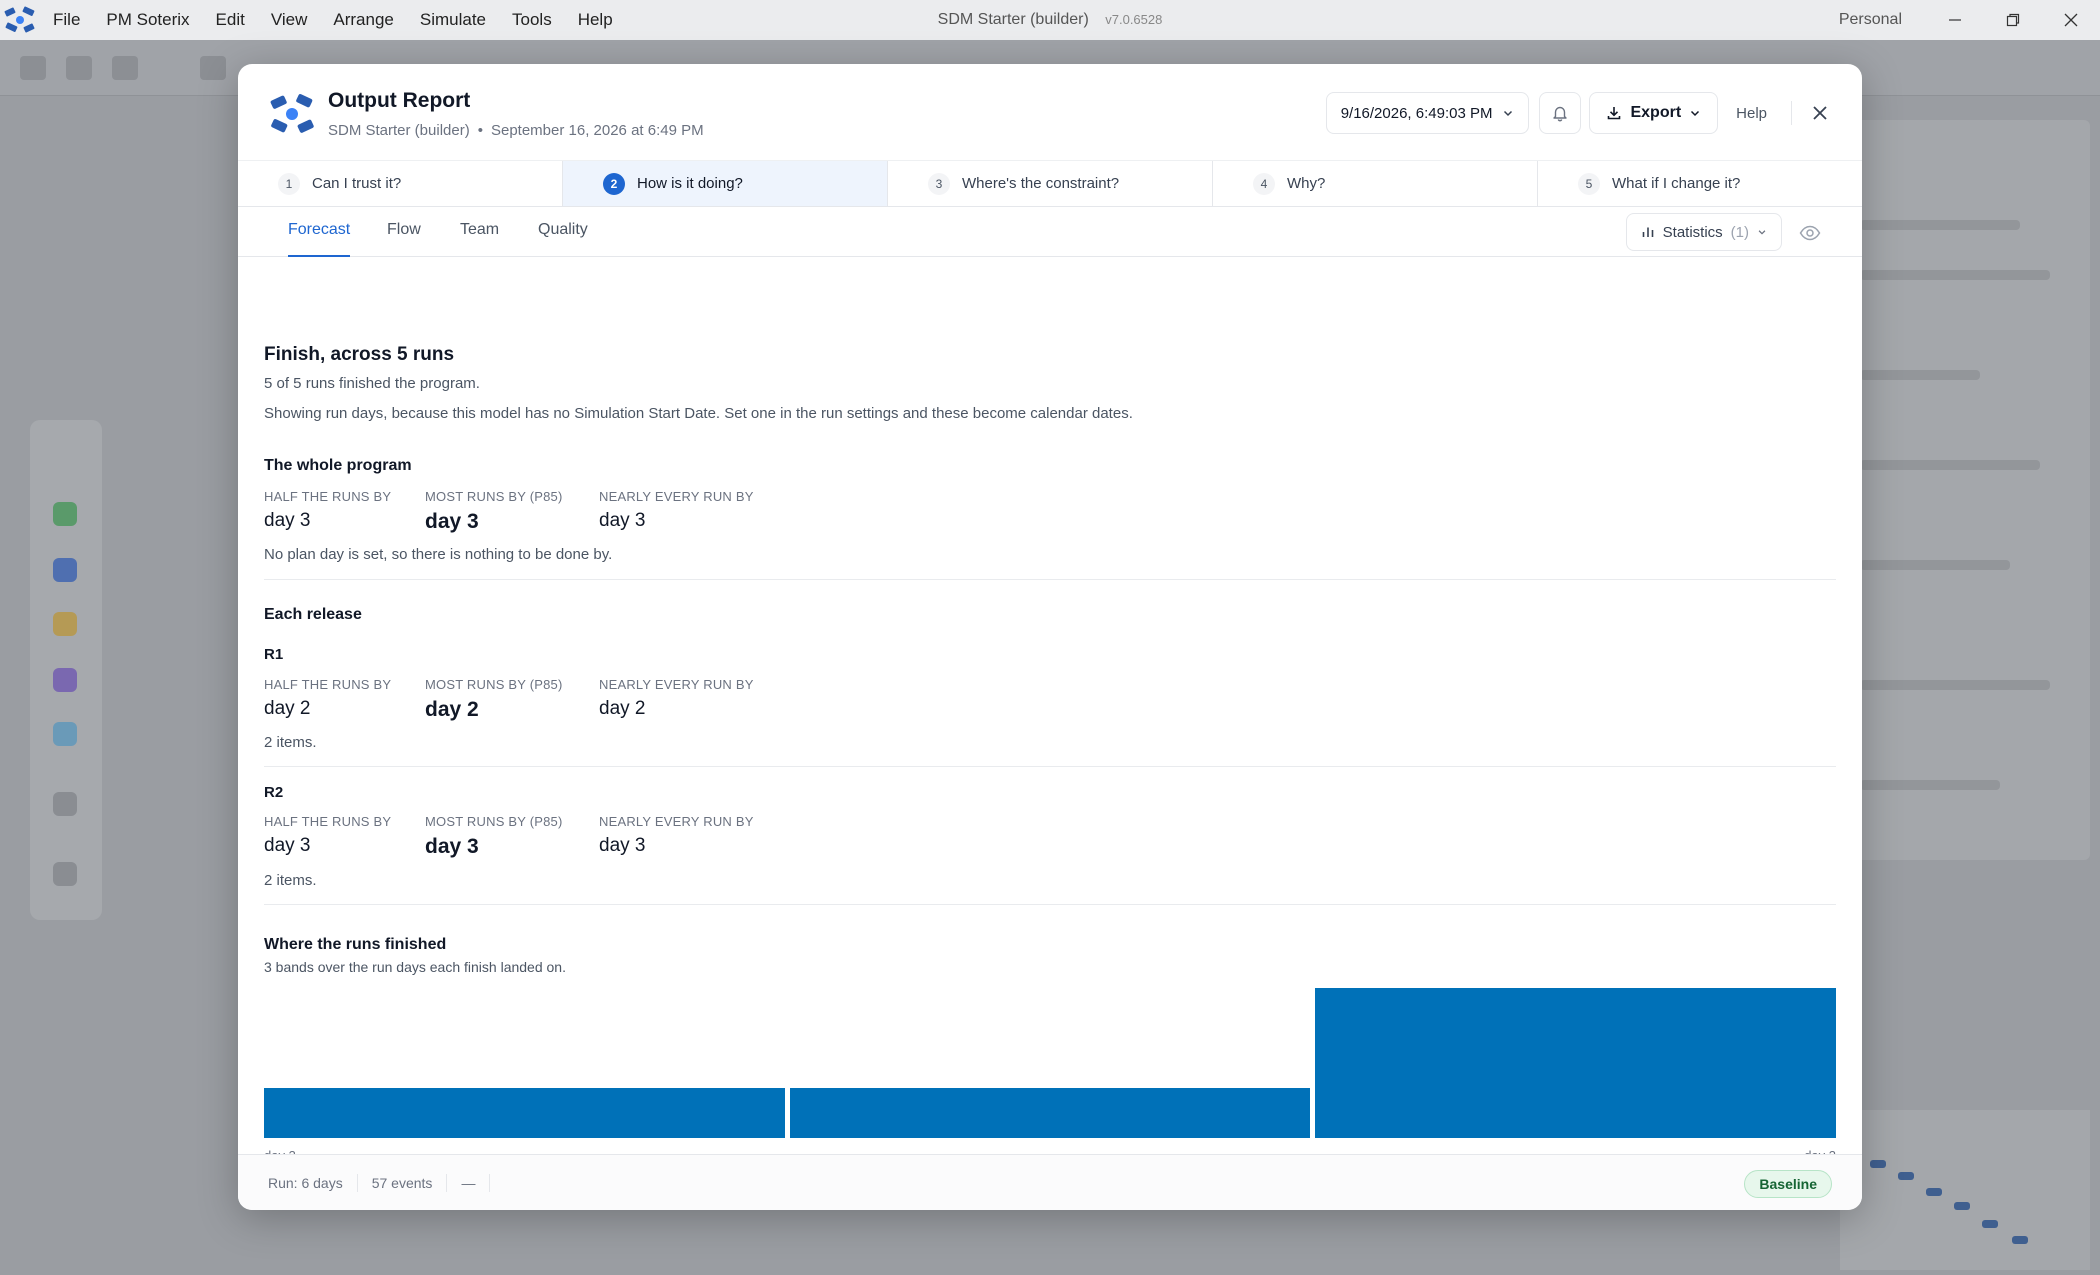 The width and height of the screenshot is (2100, 1275). I want to click on menu-help: Help, so click(595, 20).